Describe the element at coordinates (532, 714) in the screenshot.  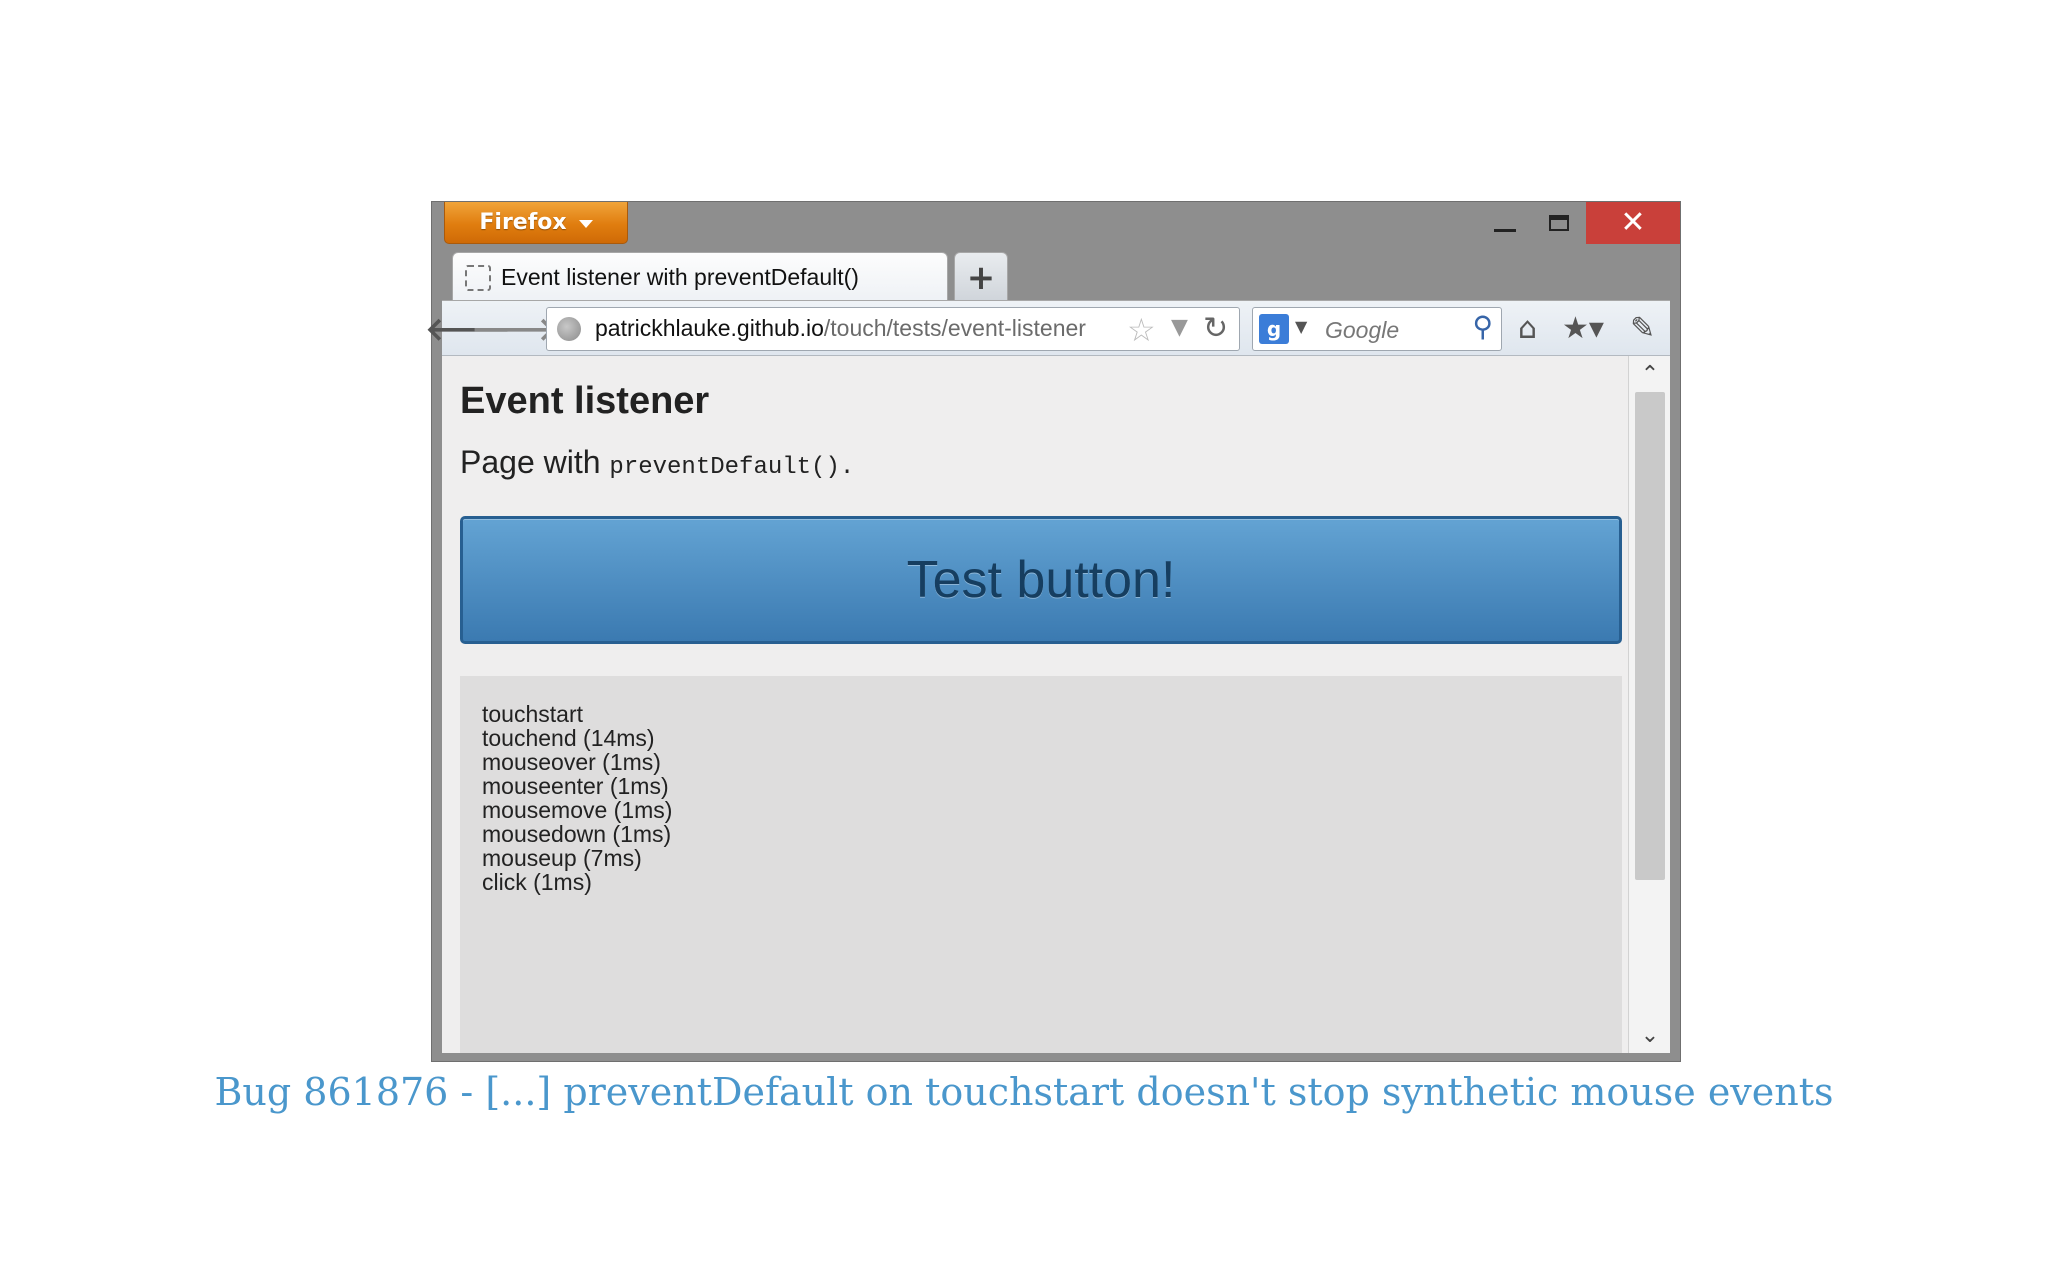
I see `log-line: touchstart` at that location.